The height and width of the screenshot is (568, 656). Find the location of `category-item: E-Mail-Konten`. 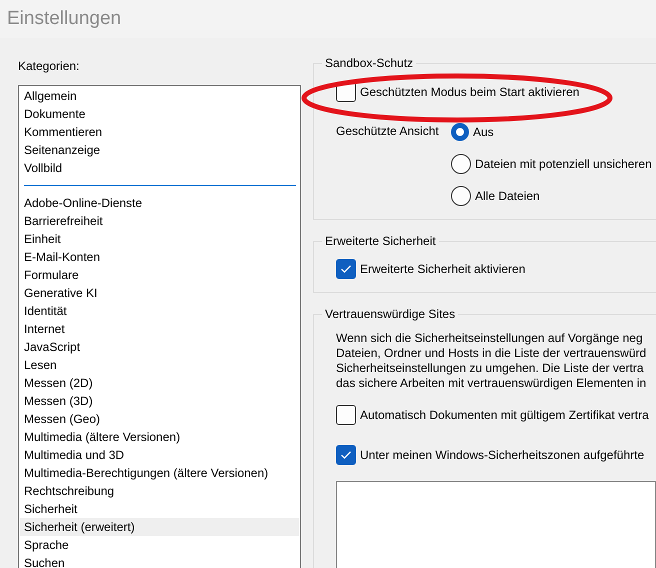

category-item: E-Mail-Konten is located at coordinates (159, 257).